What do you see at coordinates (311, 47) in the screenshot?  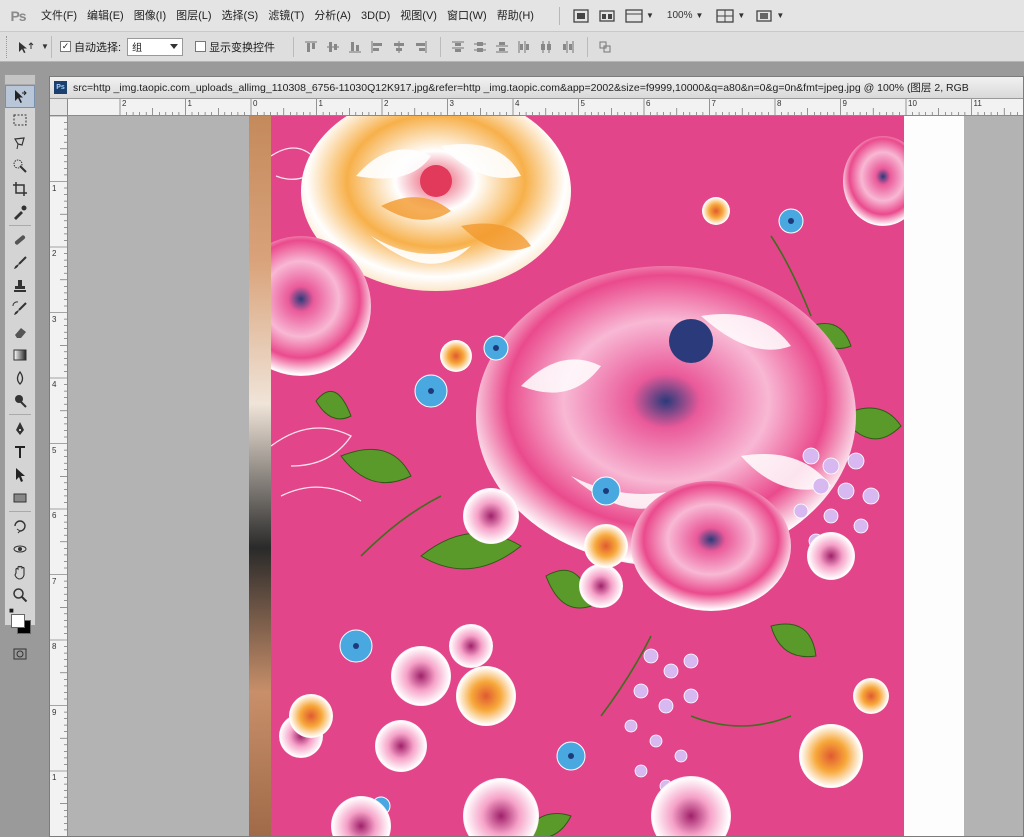 I see `align-top-edges-icon` at bounding box center [311, 47].